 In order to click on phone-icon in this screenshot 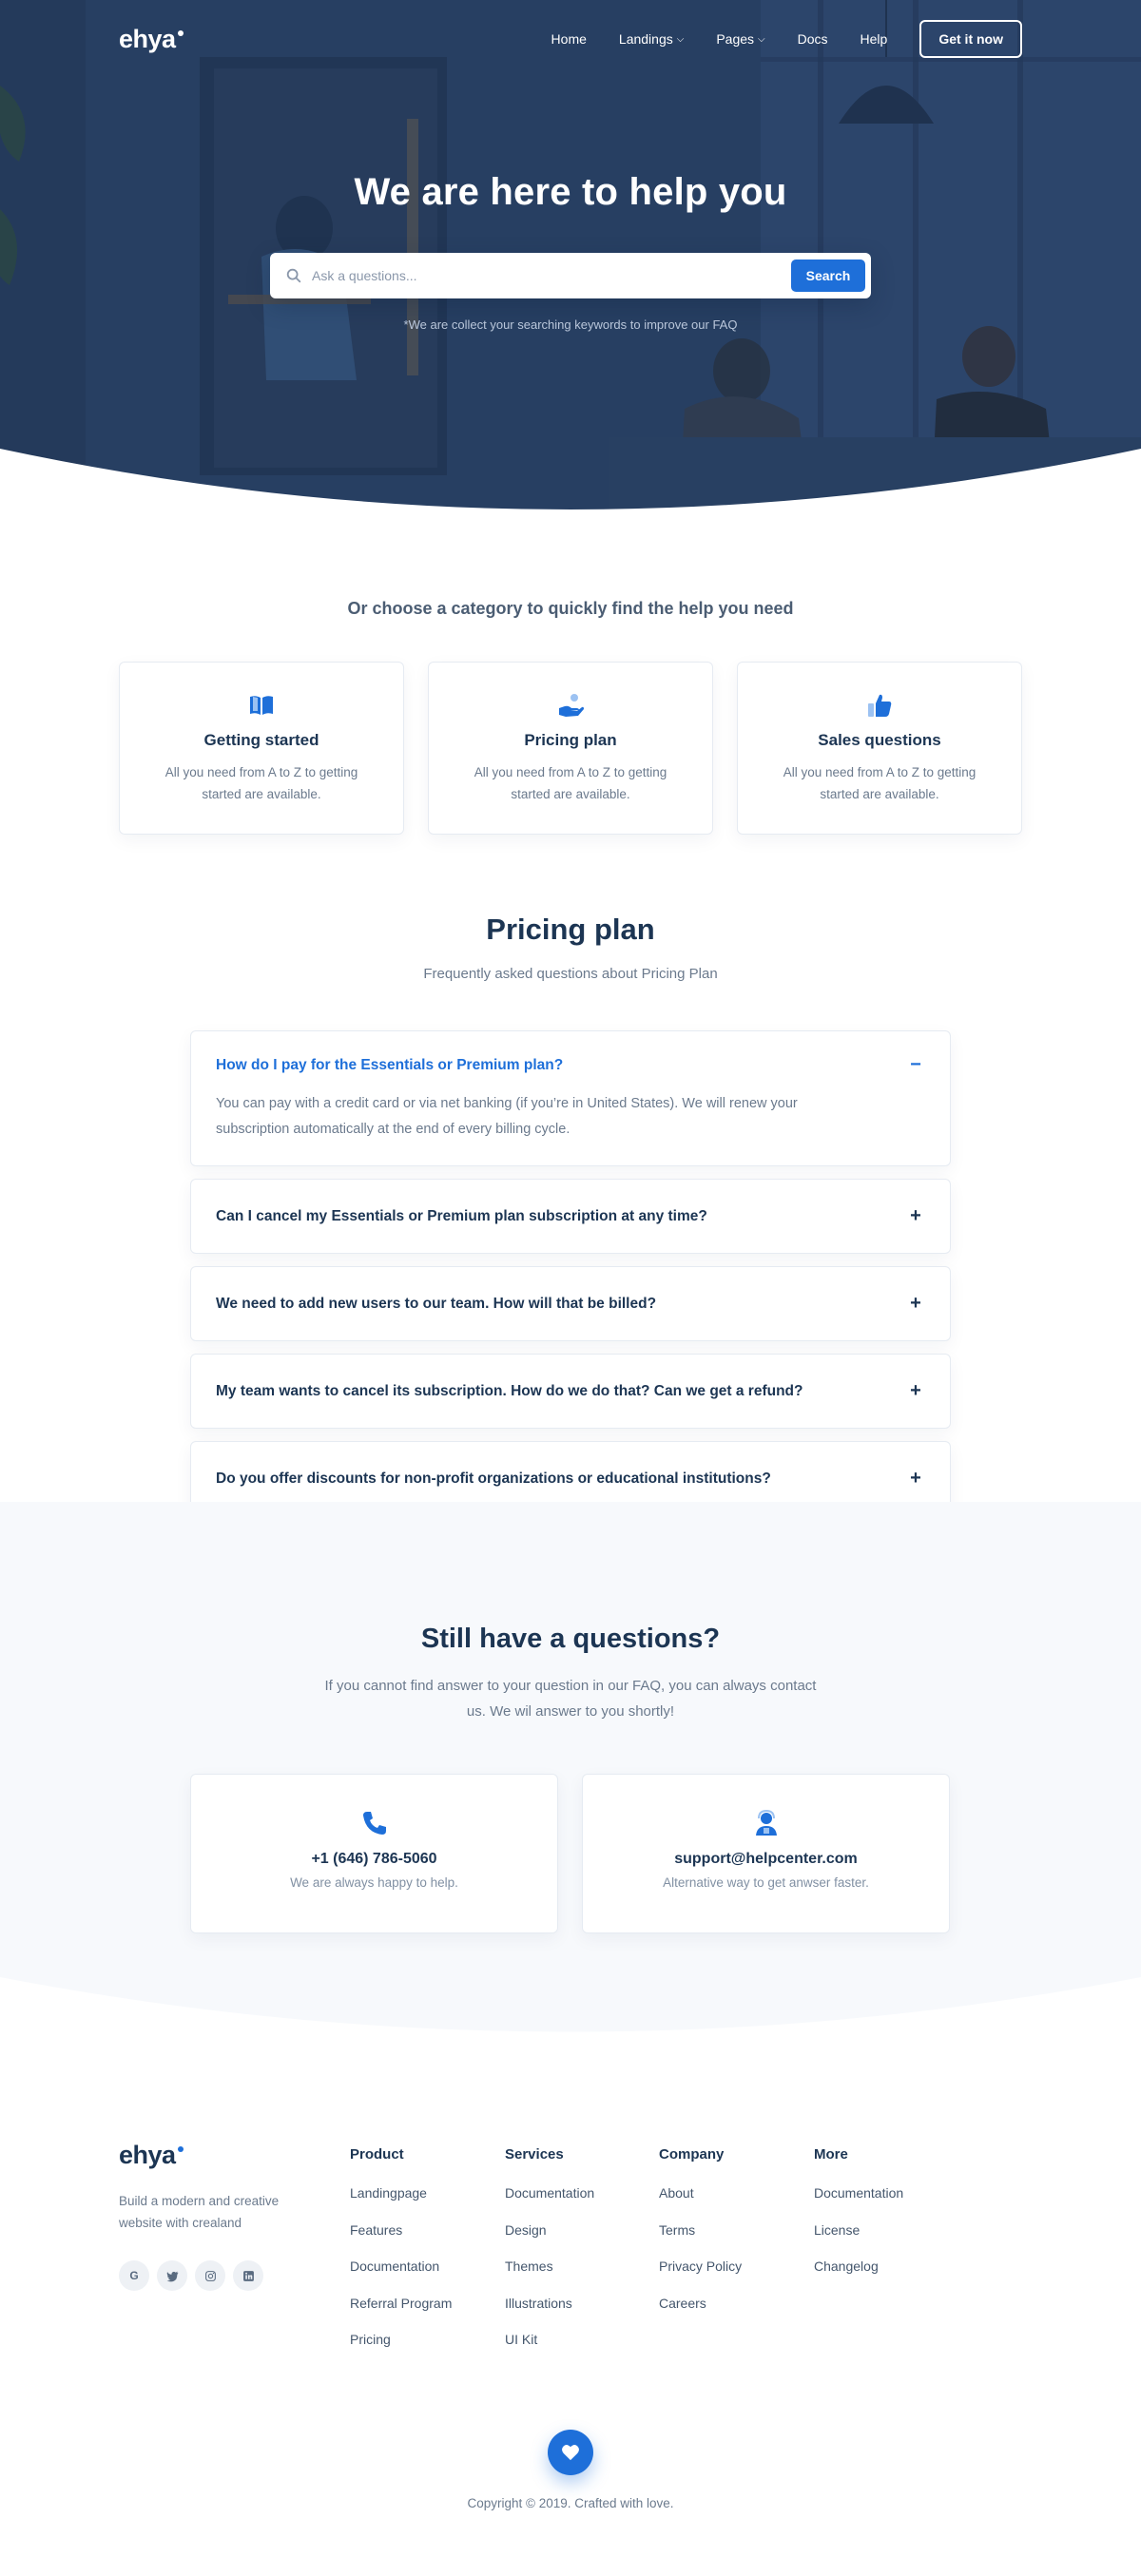, I will do `click(374, 1824)`.